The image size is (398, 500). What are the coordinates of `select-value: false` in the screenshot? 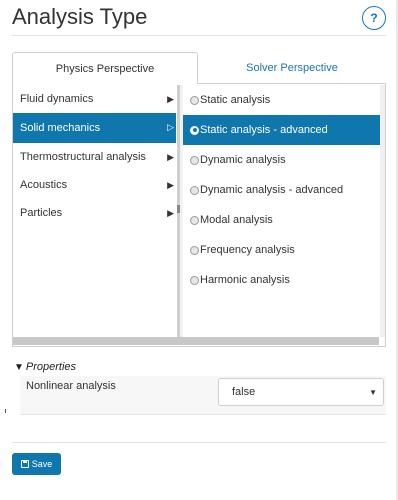 It's located at (244, 392).